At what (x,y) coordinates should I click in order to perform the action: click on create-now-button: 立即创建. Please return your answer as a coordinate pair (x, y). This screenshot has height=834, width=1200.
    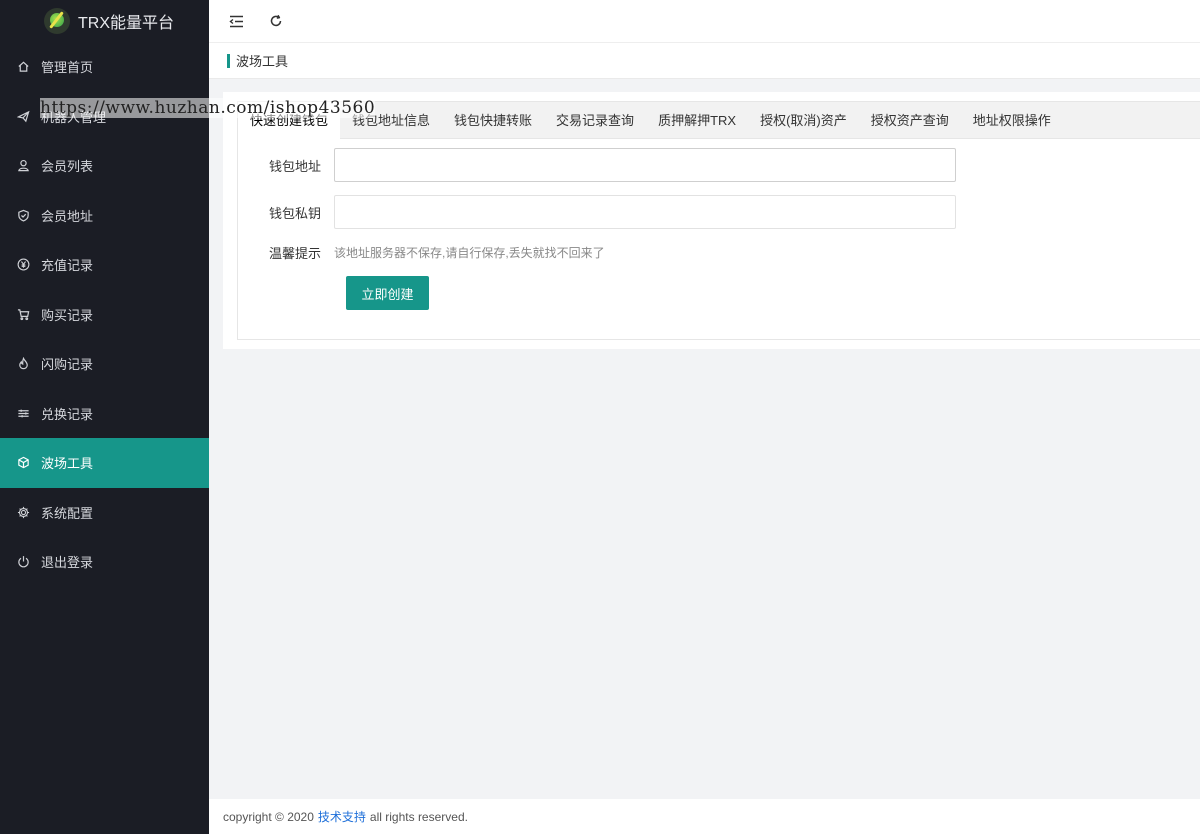
    Looking at the image, I should click on (387, 293).